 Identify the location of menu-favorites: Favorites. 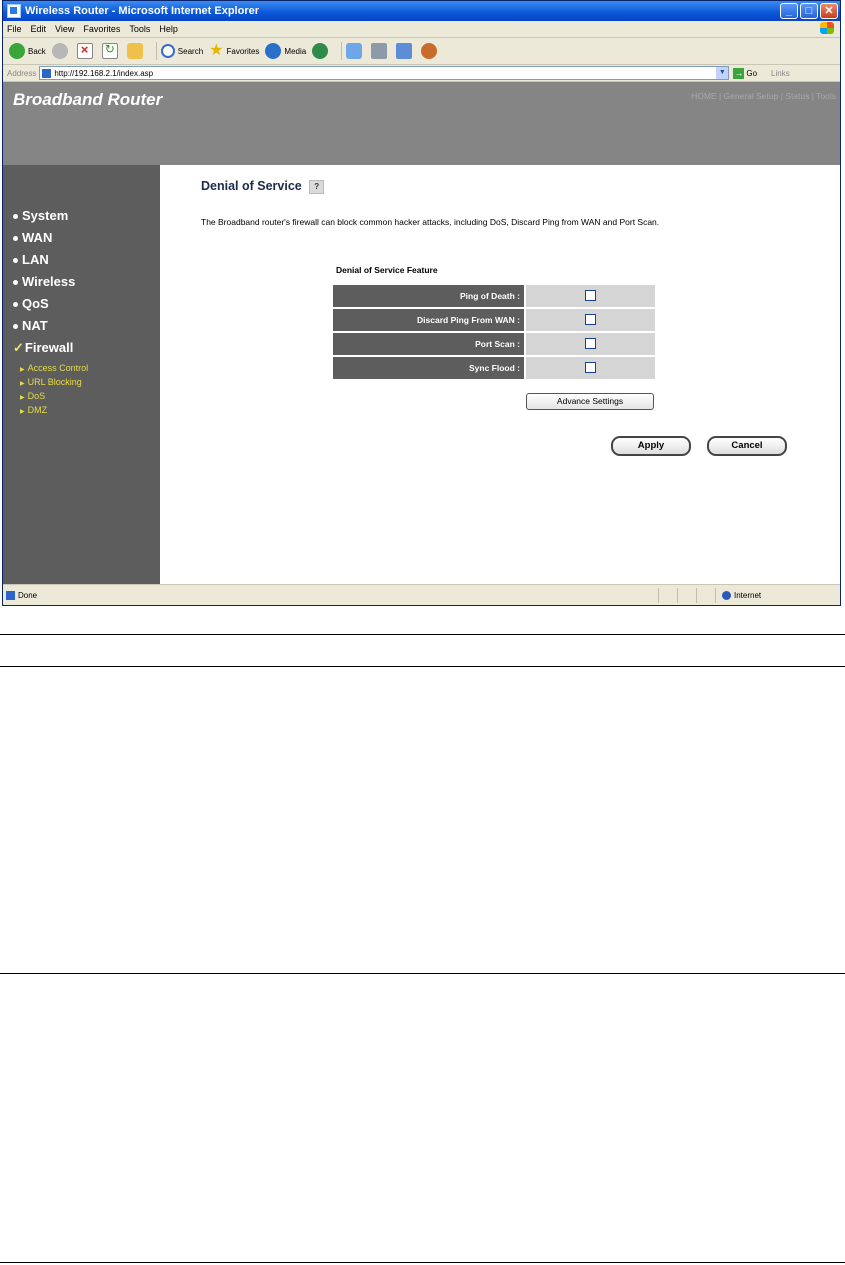
(101, 29).